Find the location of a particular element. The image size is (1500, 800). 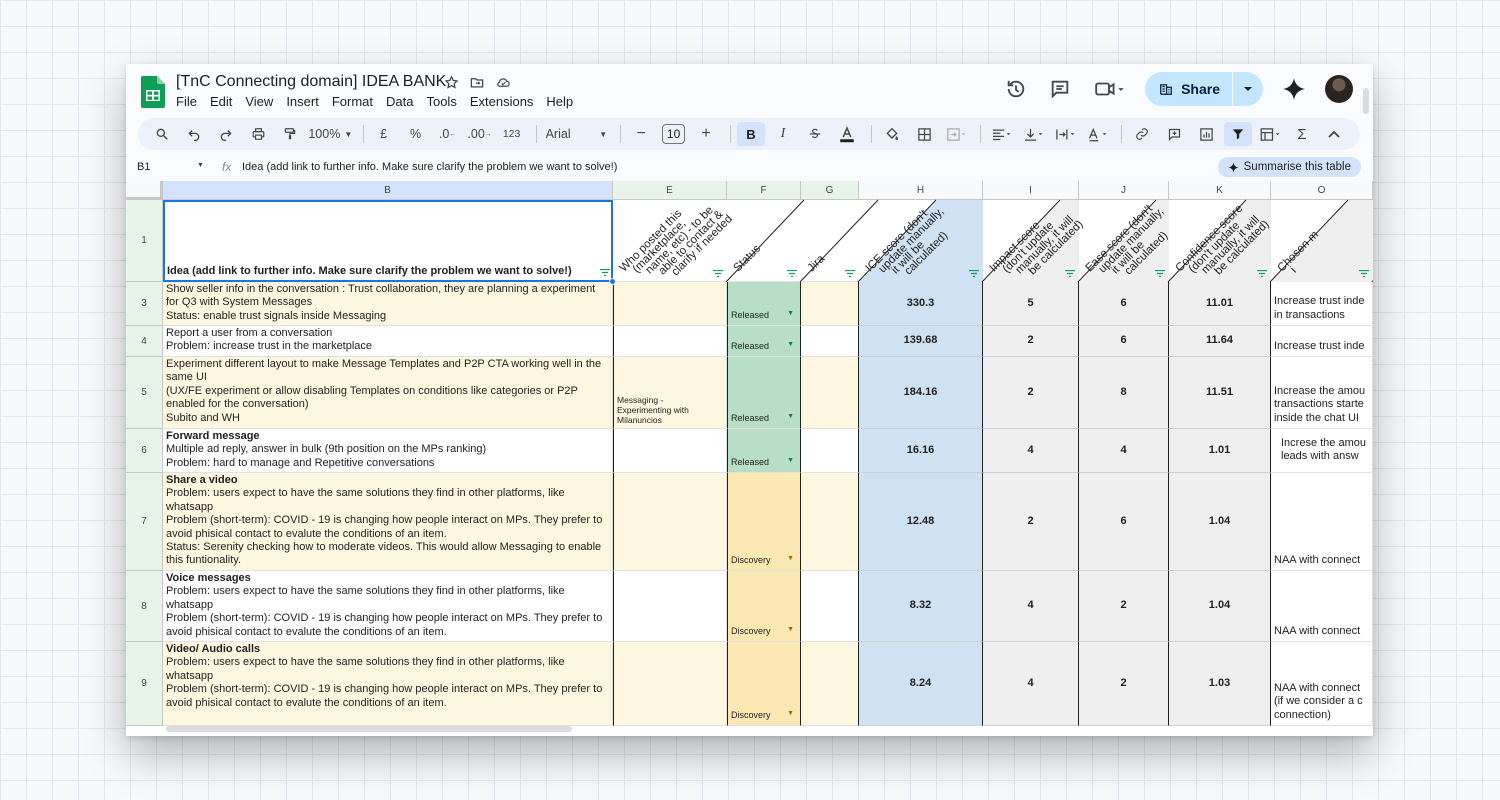

zoom-select: 100% ▼ is located at coordinates (330, 134).